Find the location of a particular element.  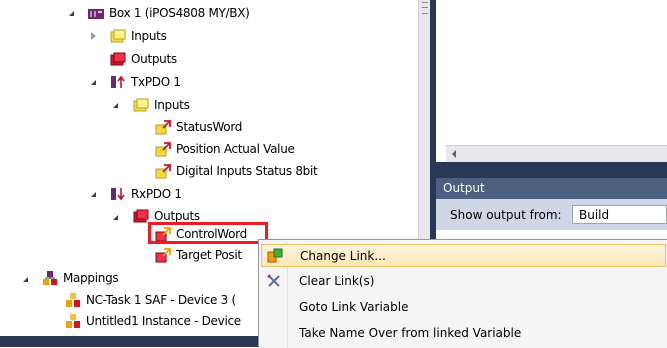

editor-bottom-divider is located at coordinates (551, 170).